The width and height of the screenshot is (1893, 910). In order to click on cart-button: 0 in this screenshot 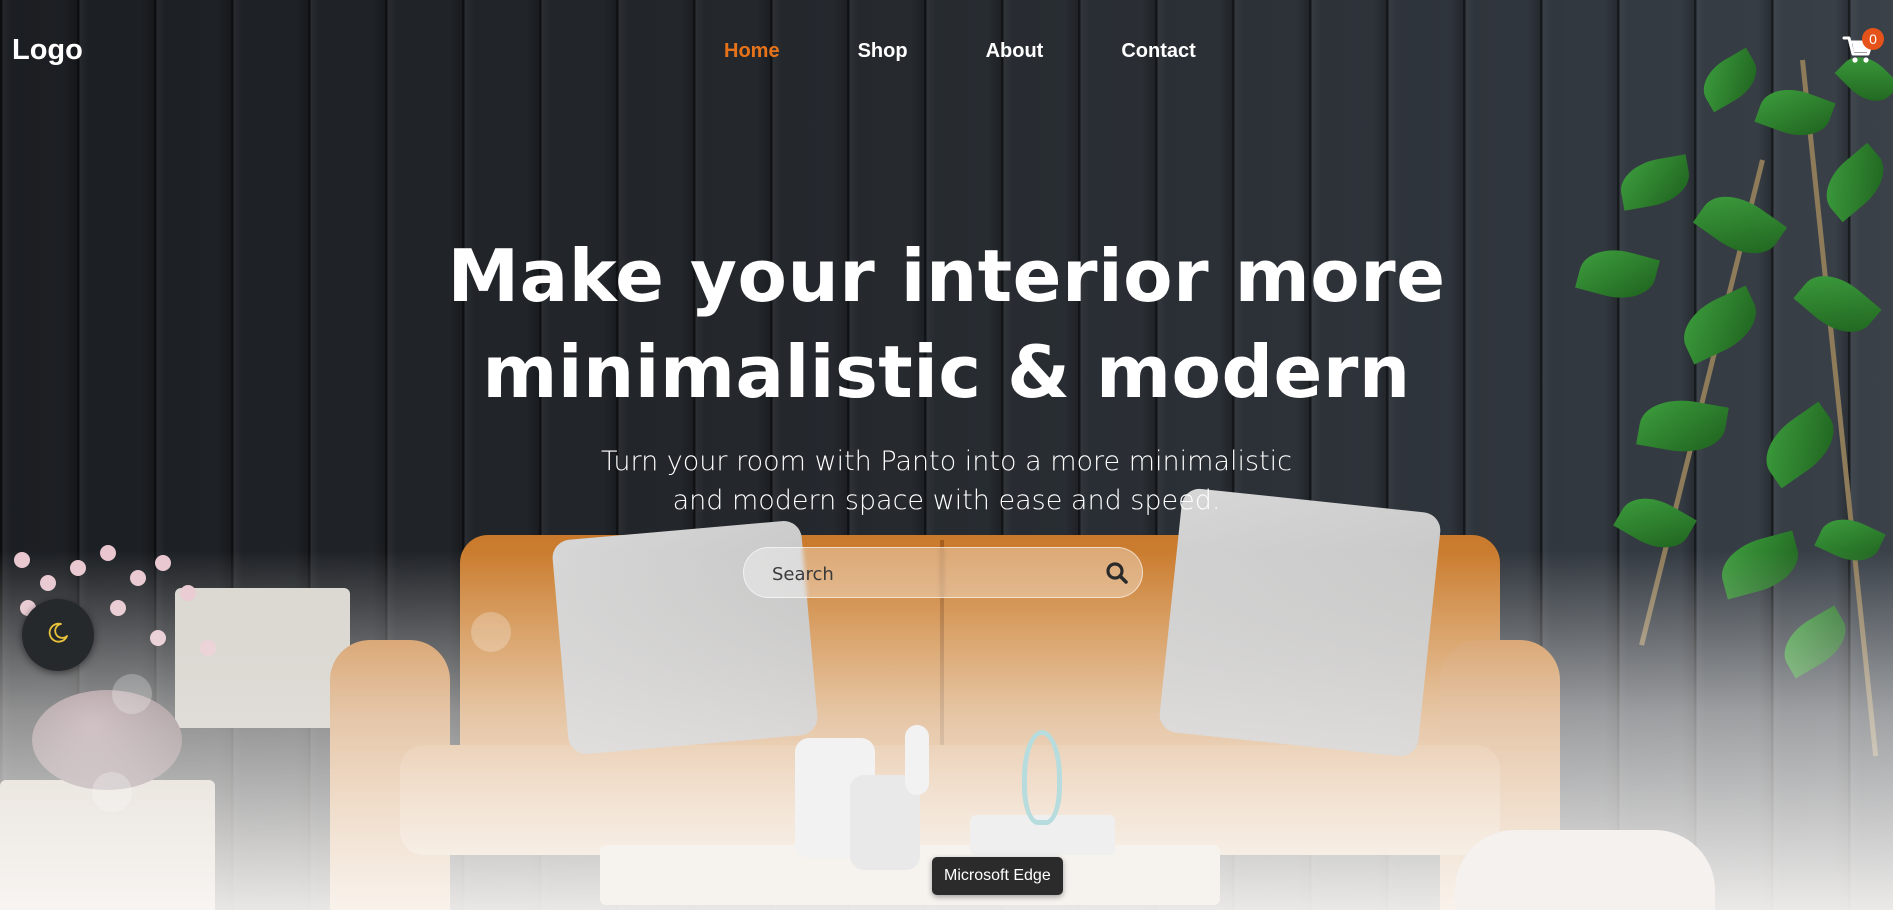, I will do `click(1863, 49)`.